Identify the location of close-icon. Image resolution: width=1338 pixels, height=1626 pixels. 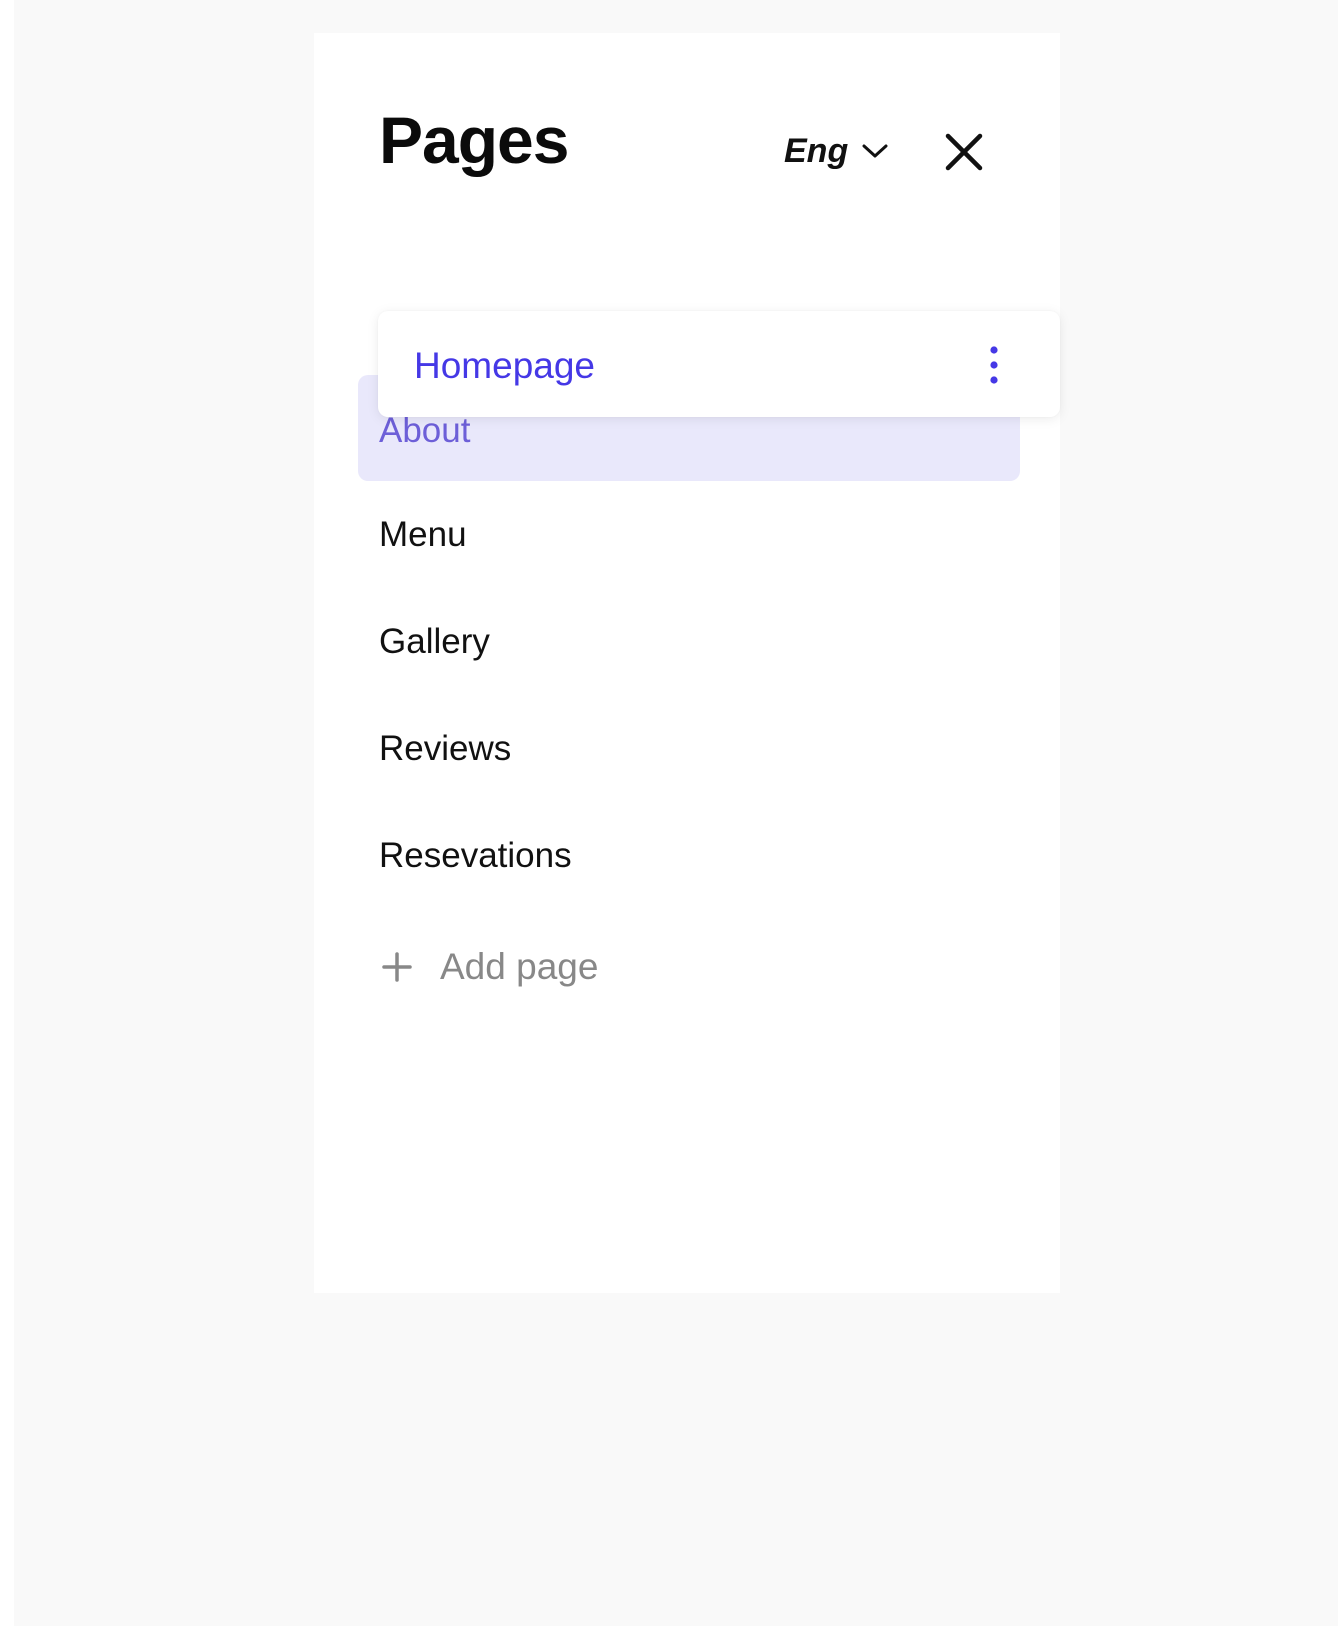
(964, 152).